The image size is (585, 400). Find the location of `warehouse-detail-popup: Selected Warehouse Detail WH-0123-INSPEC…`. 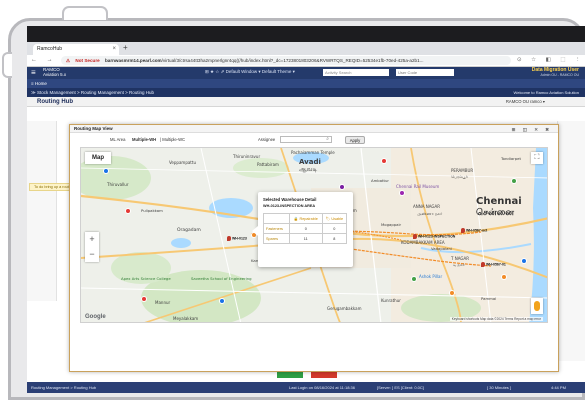

warehouse-detail-popup: Selected Warehouse Detail WH-0123-INSPEC… is located at coordinates (302, 229).